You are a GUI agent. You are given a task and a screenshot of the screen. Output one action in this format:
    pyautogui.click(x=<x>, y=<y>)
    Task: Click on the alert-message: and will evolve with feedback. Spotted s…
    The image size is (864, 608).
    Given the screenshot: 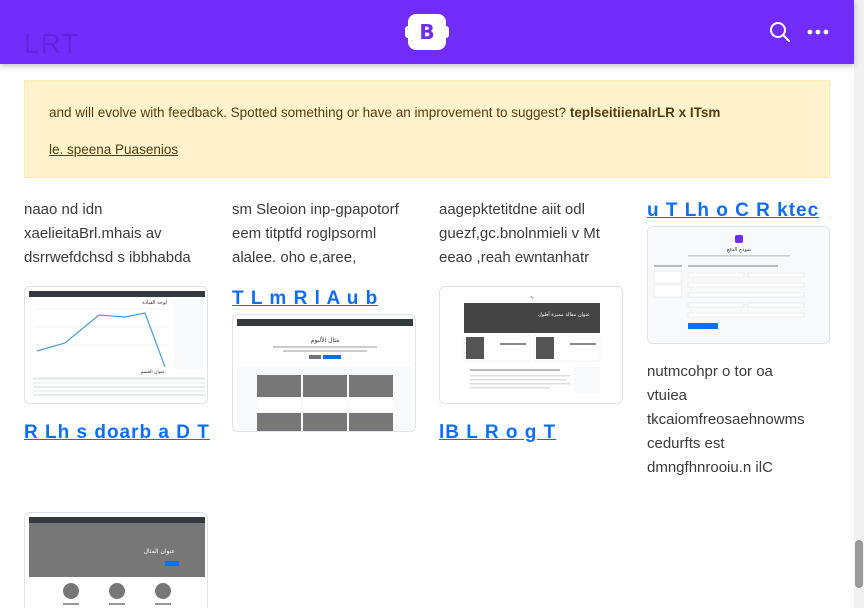 What is the action you would take?
    pyautogui.click(x=384, y=112)
    